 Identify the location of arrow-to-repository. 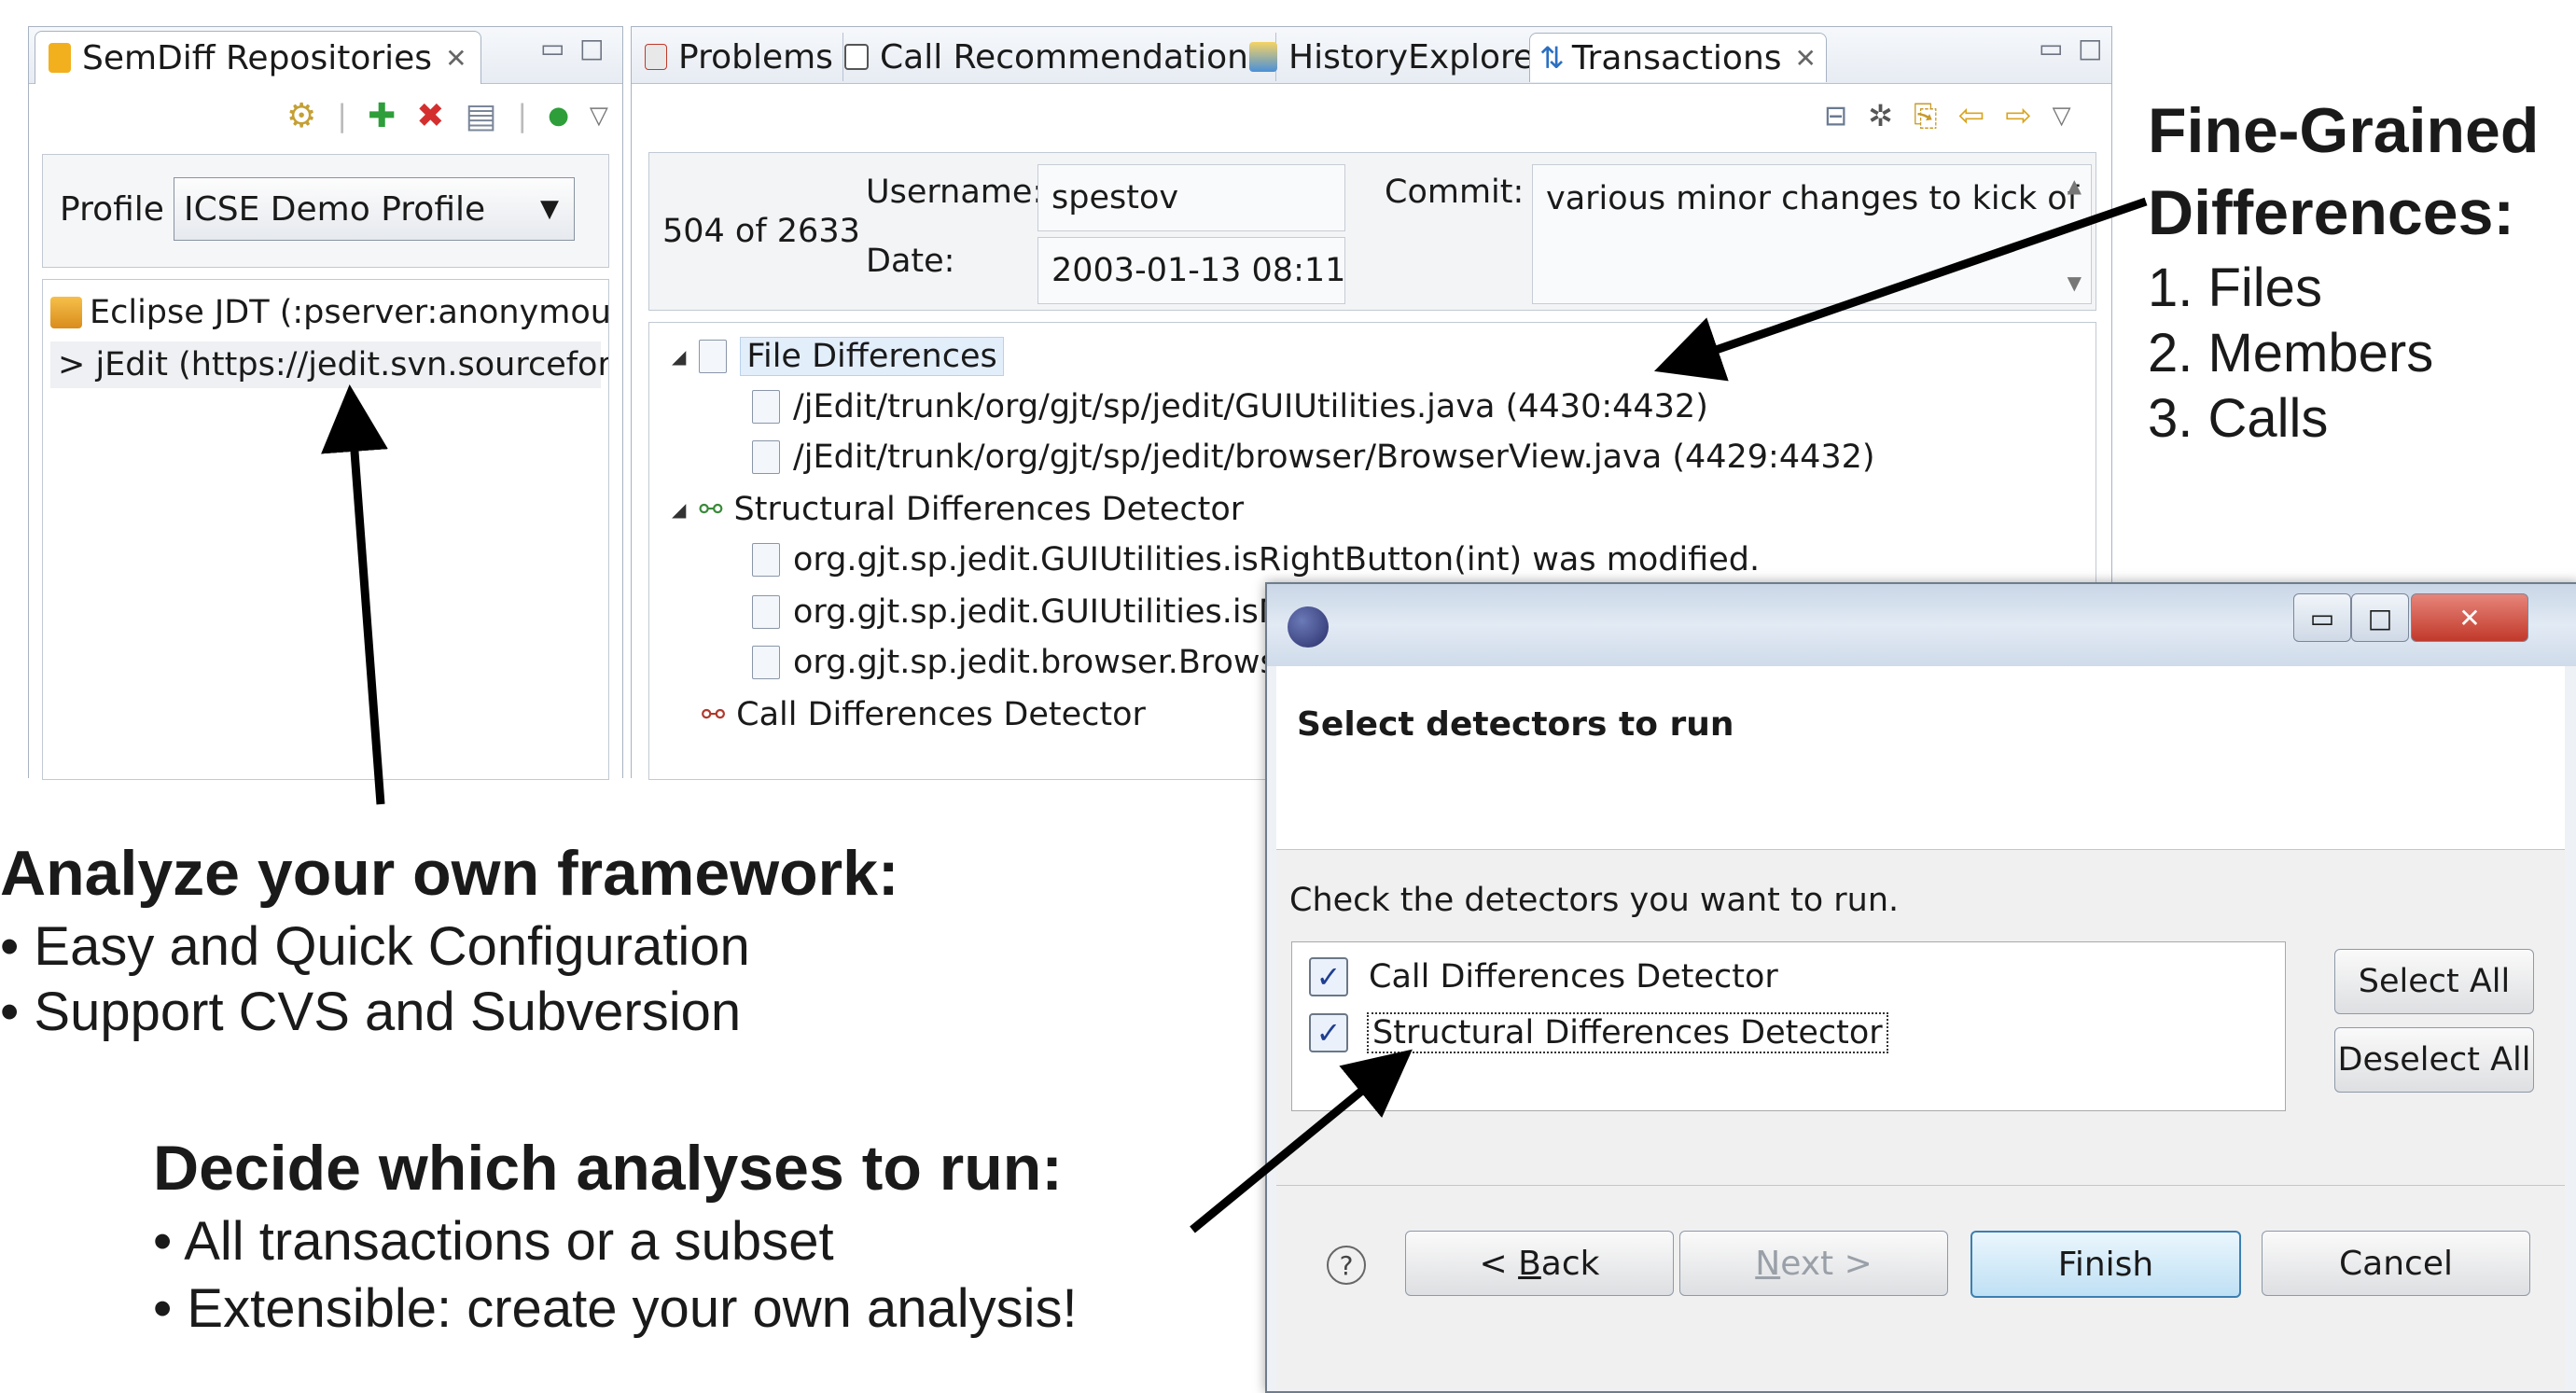
(354, 594).